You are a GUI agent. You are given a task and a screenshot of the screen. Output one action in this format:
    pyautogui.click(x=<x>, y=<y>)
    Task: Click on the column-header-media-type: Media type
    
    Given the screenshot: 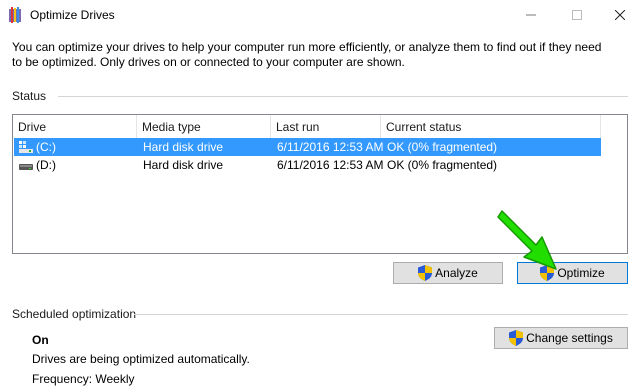 What is the action you would take?
    pyautogui.click(x=204, y=127)
    